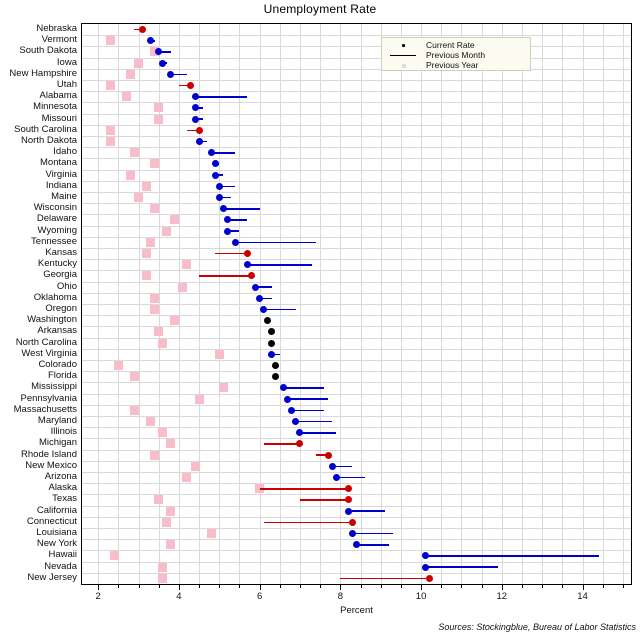 This screenshot has height=640, width=640. What do you see at coordinates (356, 610) in the screenshot?
I see `x-axis-title: Percent` at bounding box center [356, 610].